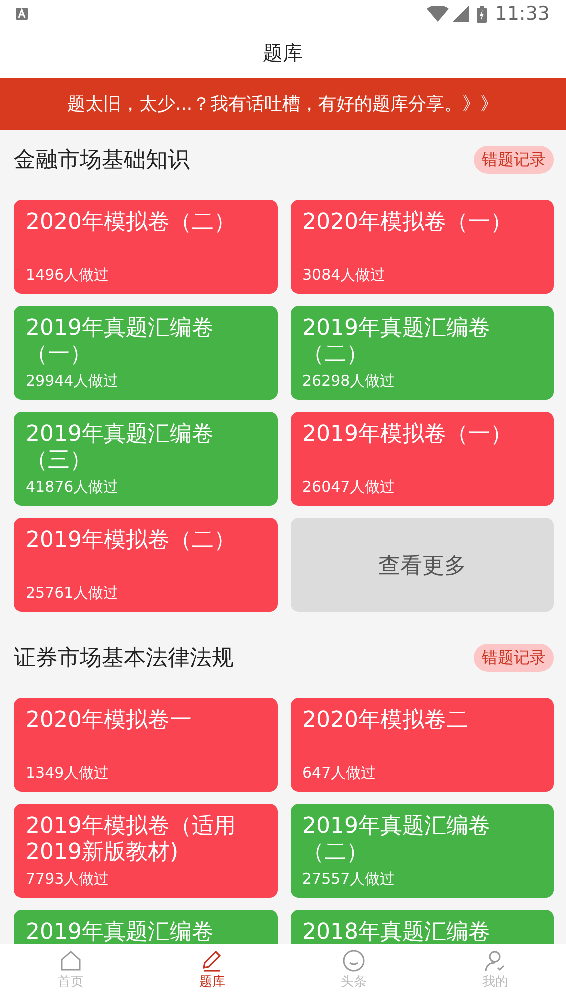 This screenshot has height=997, width=566. I want to click on nav-tab: 题库, so click(212, 970).